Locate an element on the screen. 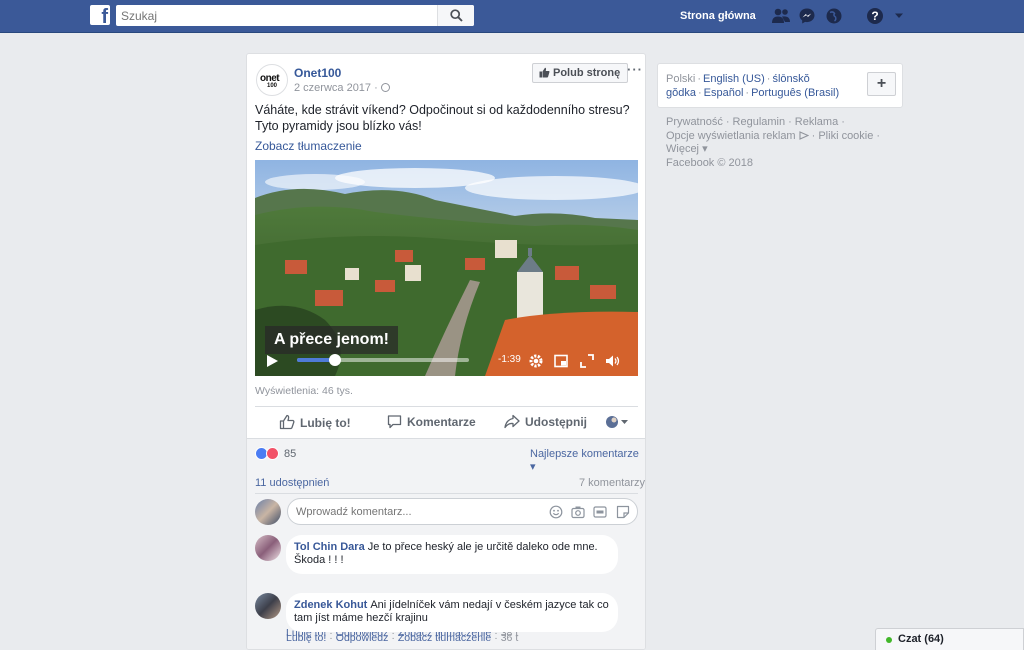  settings-gear-icon is located at coordinates (536, 361).